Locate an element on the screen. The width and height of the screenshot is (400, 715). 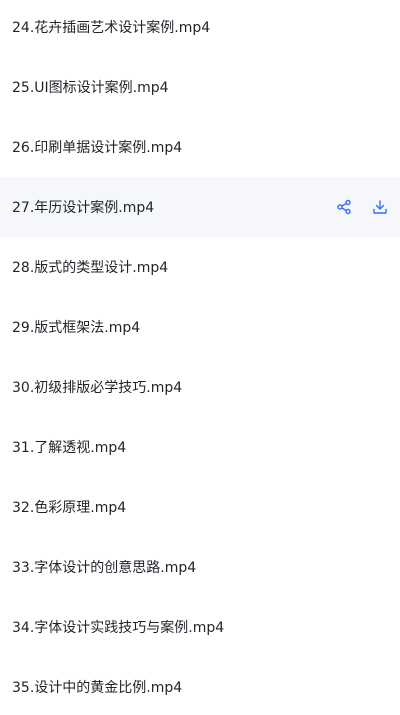
file-row-hovered: 27.年历设计案例.mp4 is located at coordinates (200, 207).